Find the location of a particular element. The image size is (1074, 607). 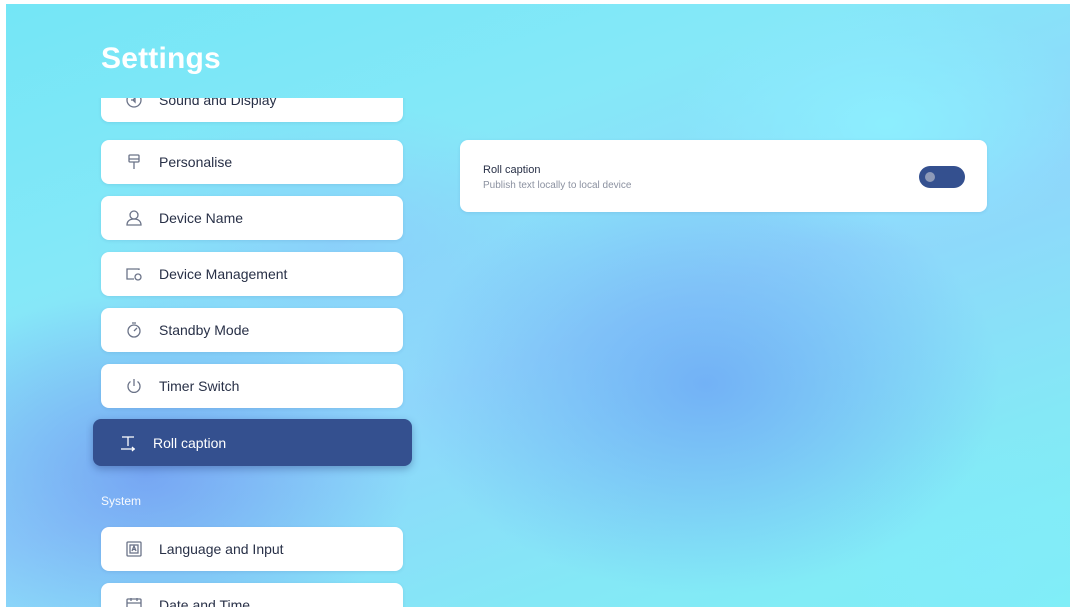

sound-display-icon is located at coordinates (134, 103).